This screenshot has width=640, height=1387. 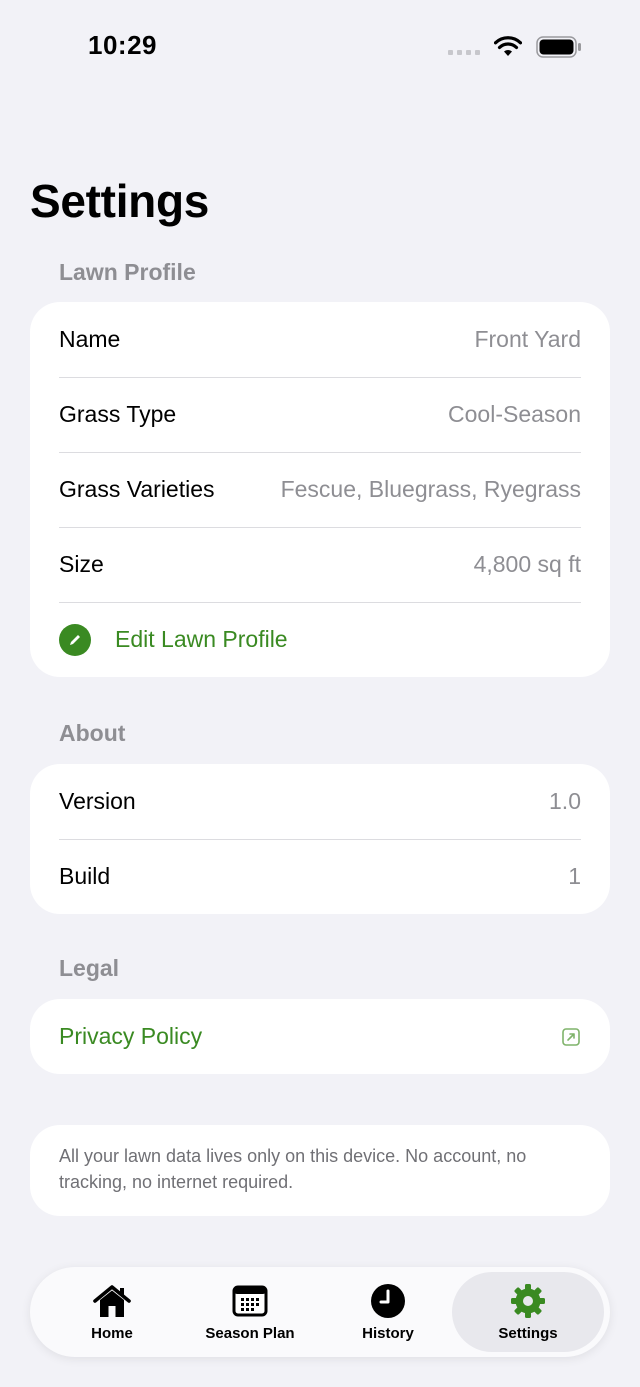 I want to click on wifi-icon, so click(x=508, y=46).